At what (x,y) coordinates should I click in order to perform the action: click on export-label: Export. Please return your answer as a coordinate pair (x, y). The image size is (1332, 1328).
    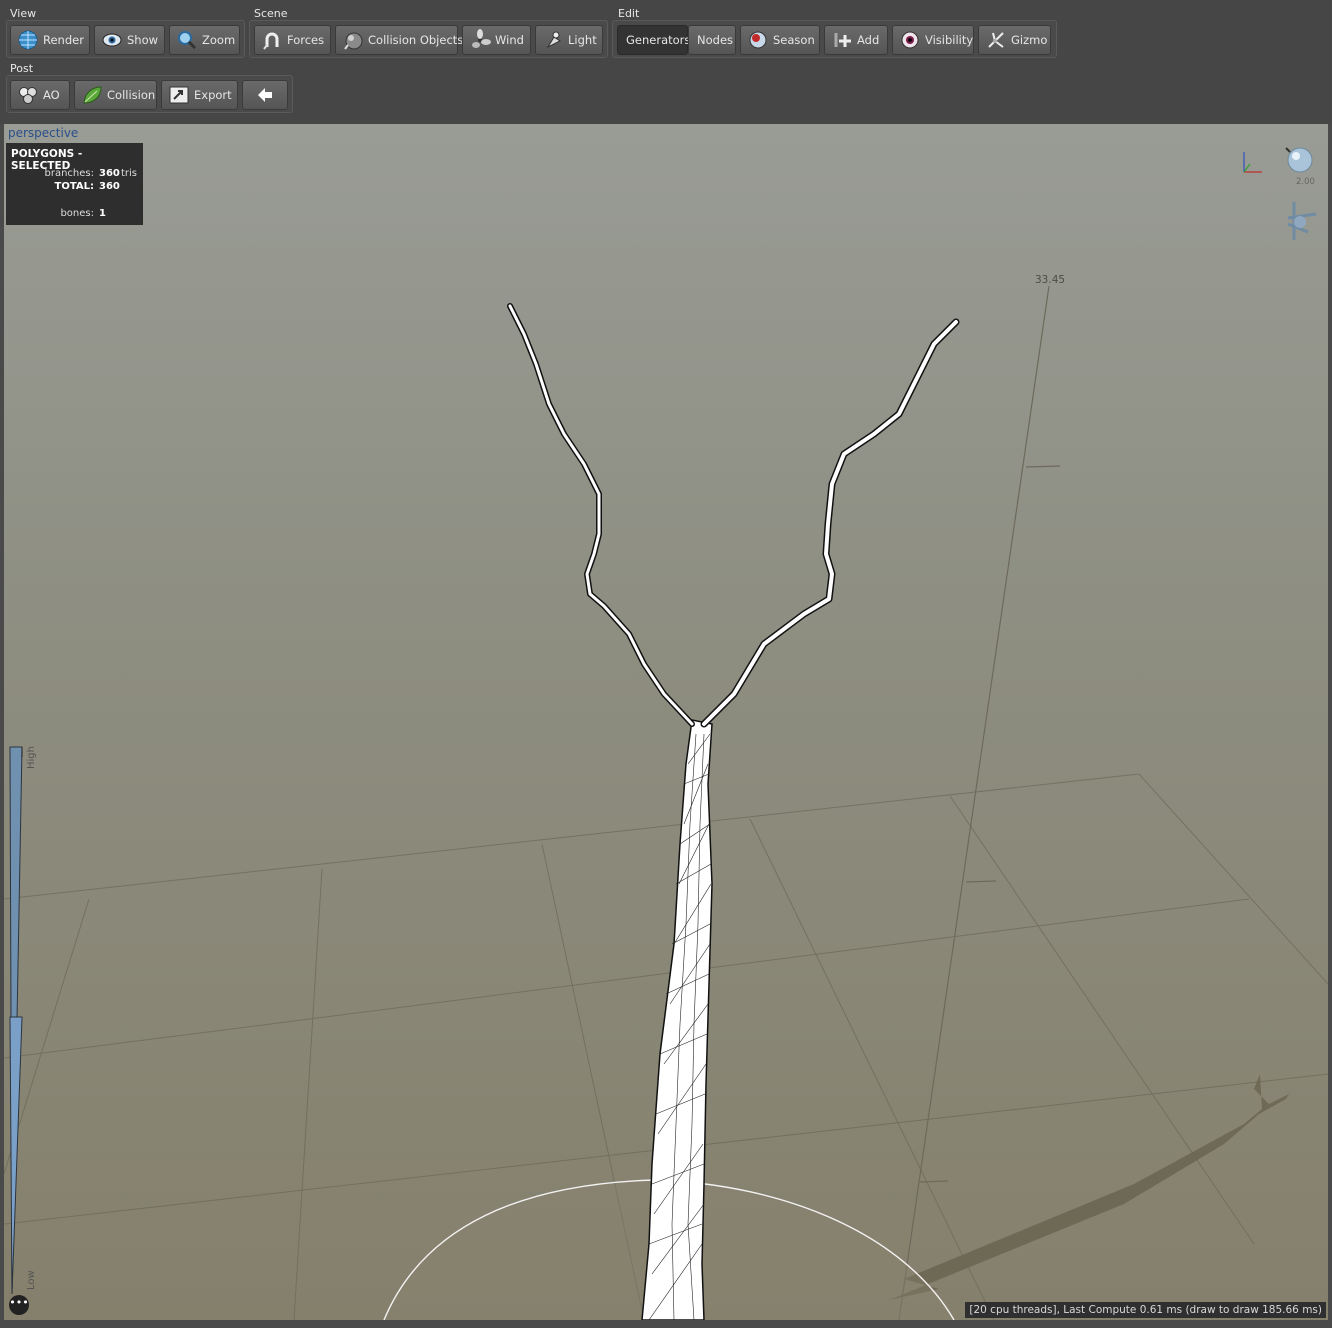
    Looking at the image, I should click on (213, 95).